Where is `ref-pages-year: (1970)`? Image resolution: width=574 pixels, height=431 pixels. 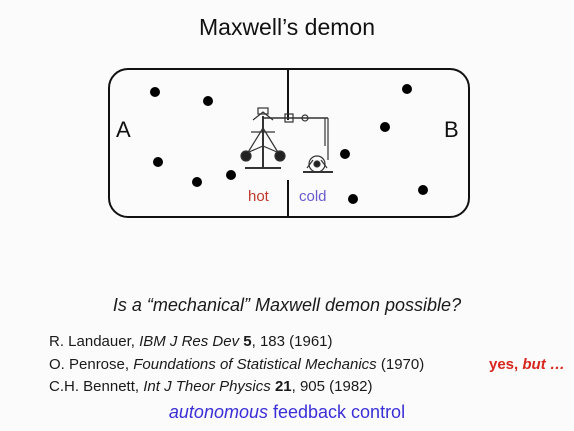 ref-pages-year: (1970) is located at coordinates (400, 364).